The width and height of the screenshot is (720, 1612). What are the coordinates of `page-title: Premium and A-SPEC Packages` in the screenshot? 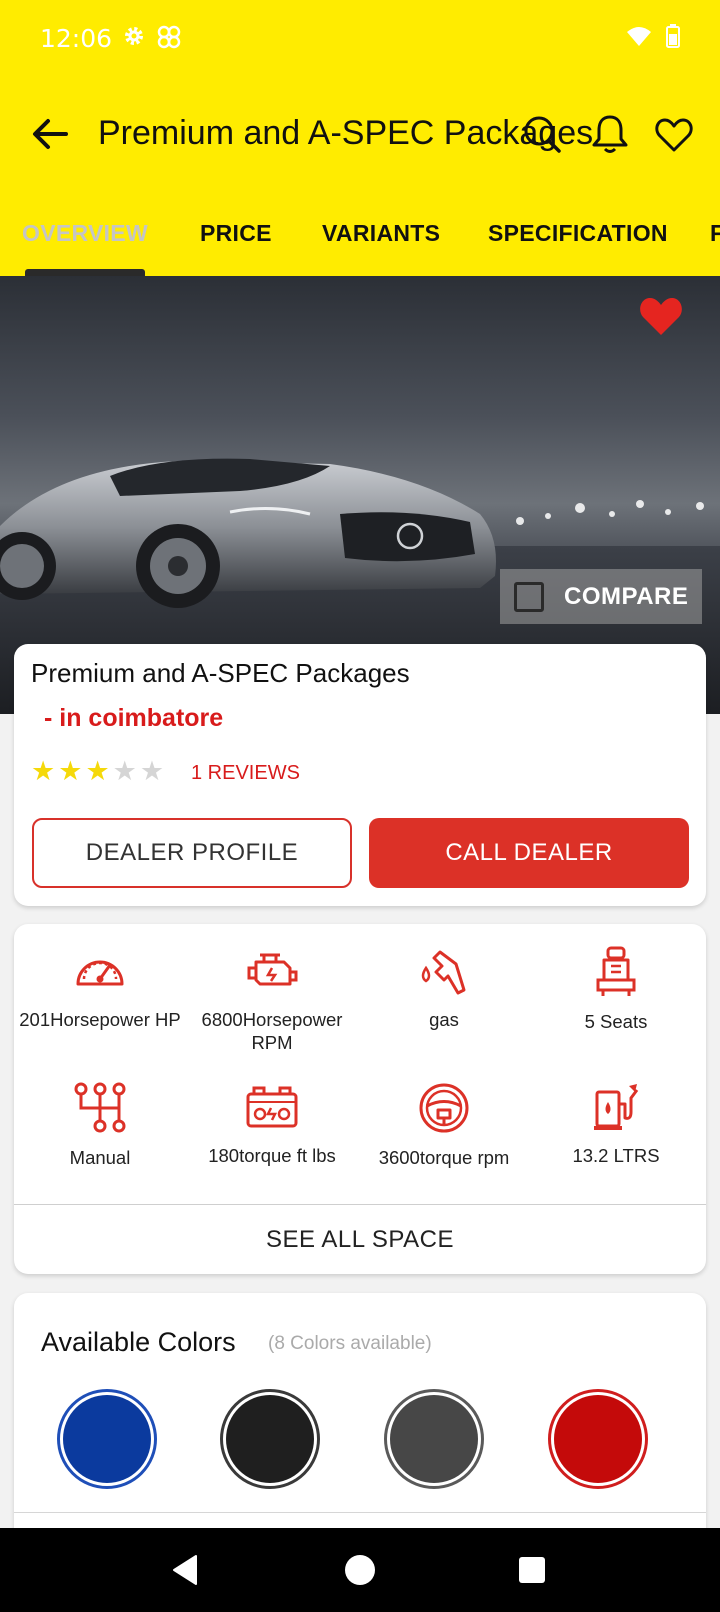 It's located at (346, 133).